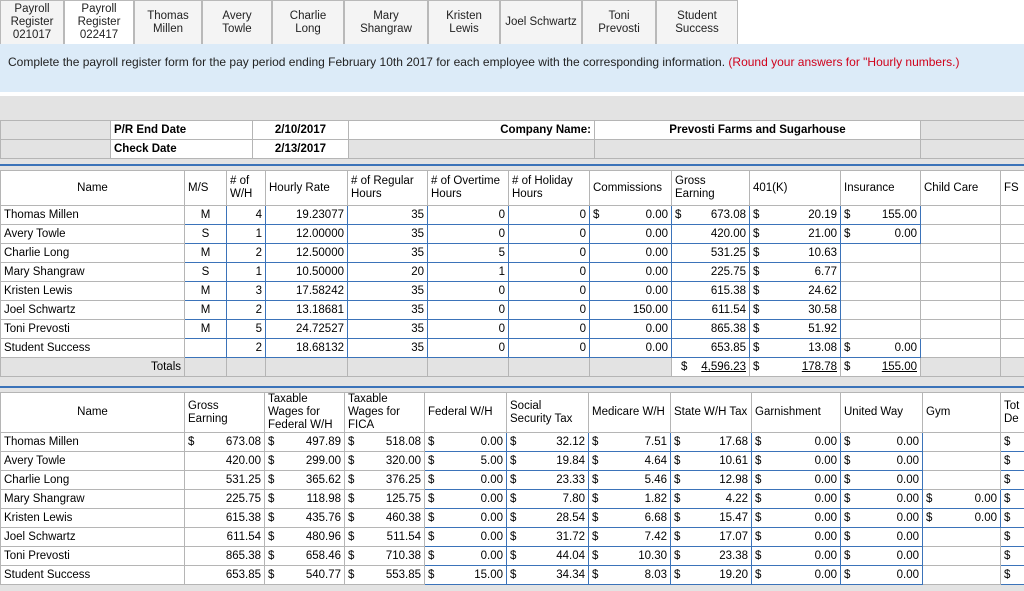 The height and width of the screenshot is (591, 1024). I want to click on commissions: 150.00, so click(630, 310).